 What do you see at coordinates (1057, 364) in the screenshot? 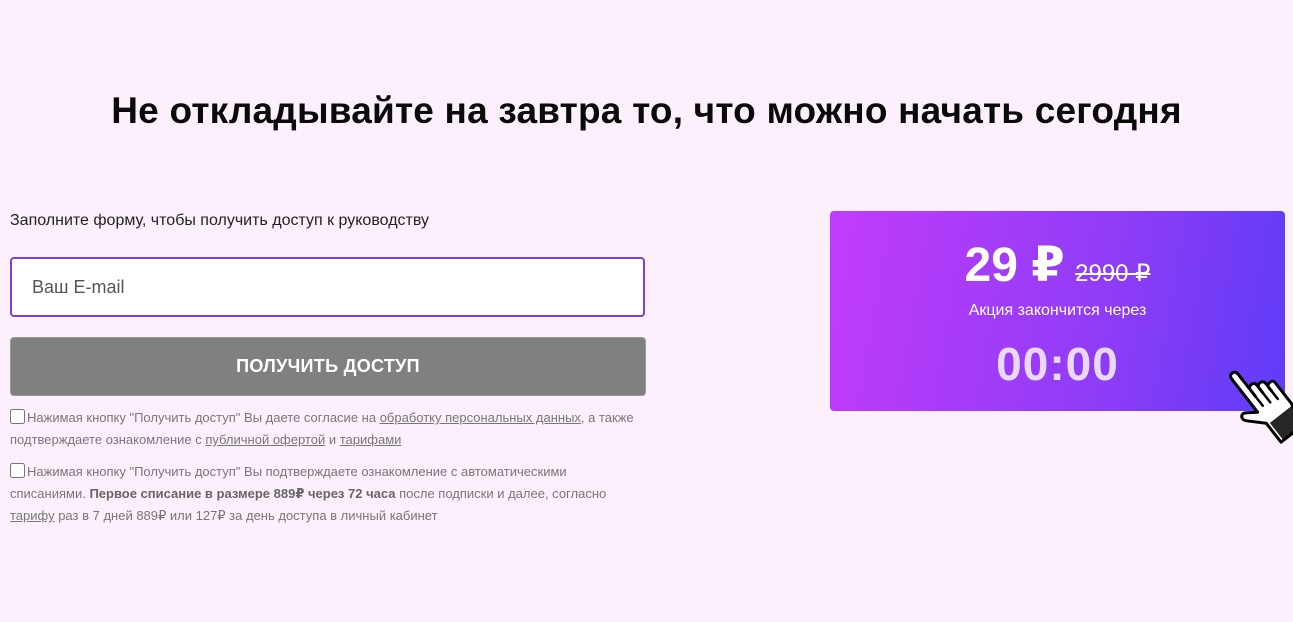
I see `countdown-timer: 00:00` at bounding box center [1057, 364].